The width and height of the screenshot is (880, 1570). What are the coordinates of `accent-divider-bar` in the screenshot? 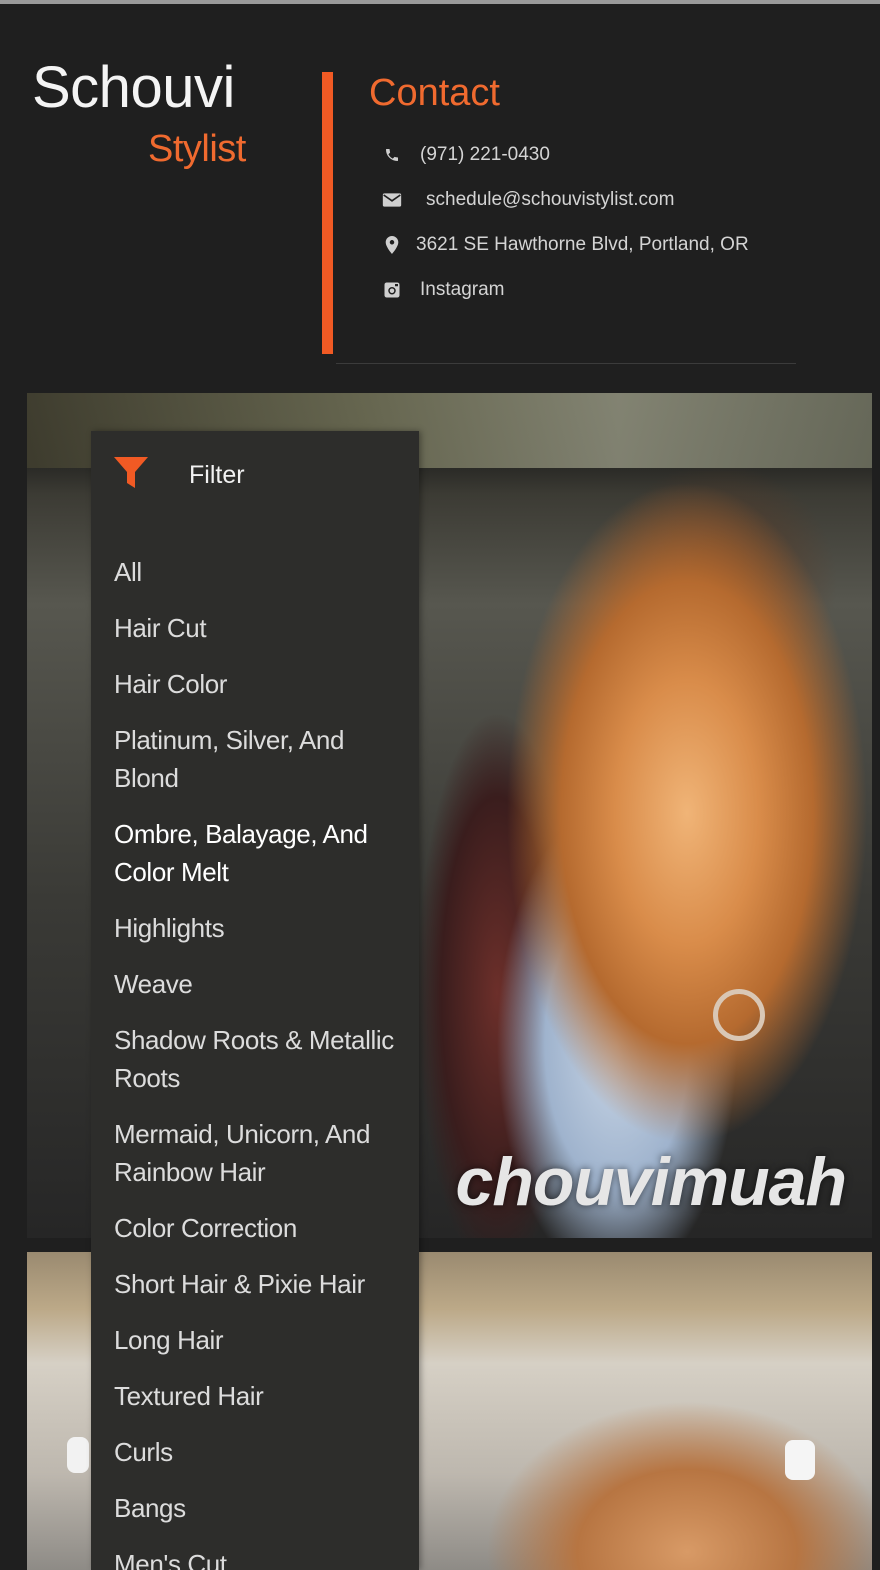 It's located at (327, 213).